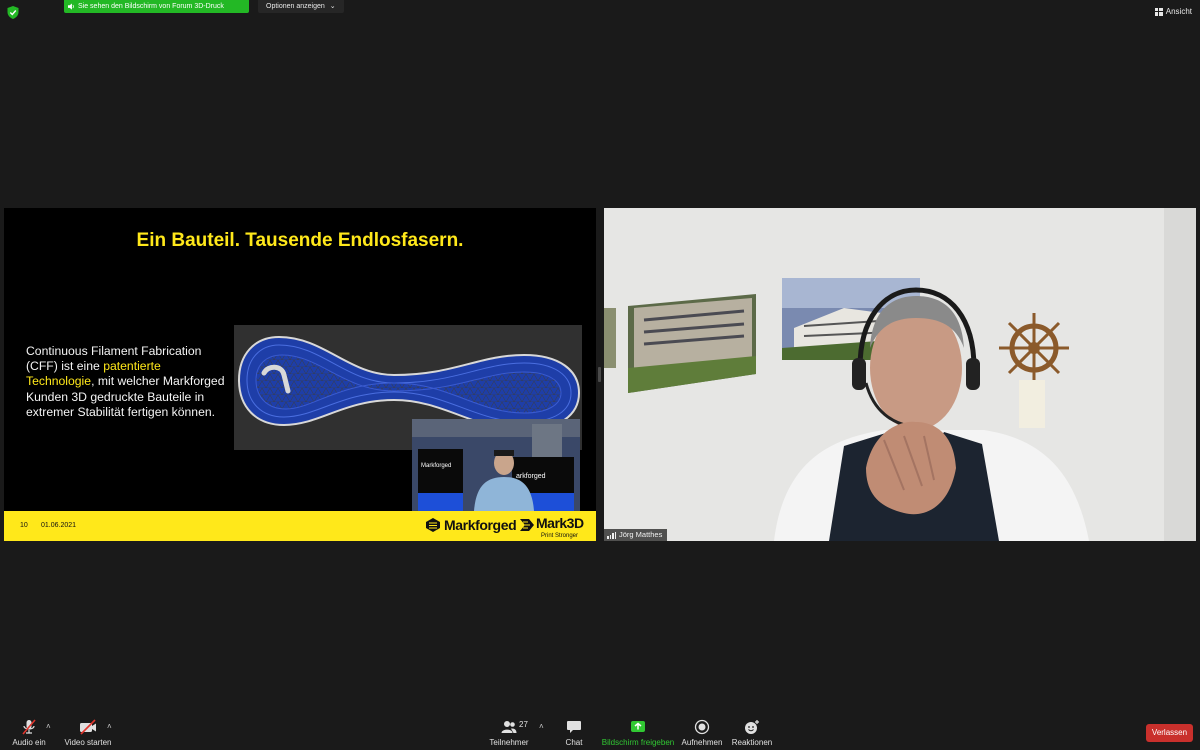 This screenshot has height=750, width=1200. I want to click on slide-page-number: 10, so click(24, 525).